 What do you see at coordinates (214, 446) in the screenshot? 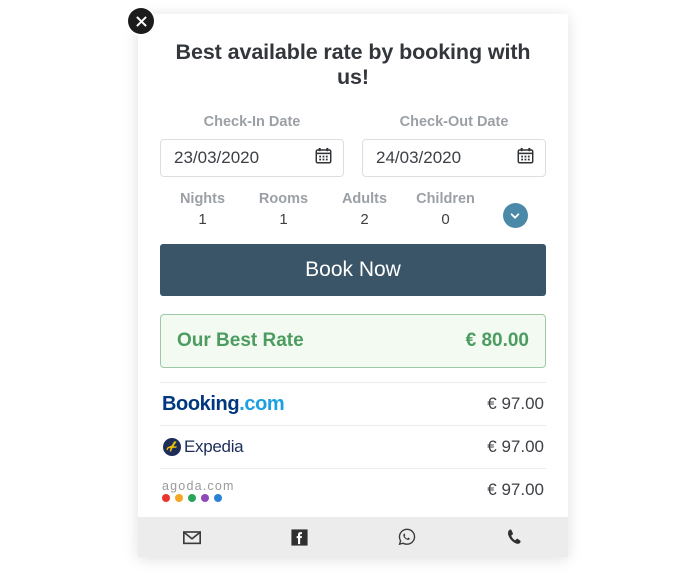
I see `expedia-wordmark: Expedia` at bounding box center [214, 446].